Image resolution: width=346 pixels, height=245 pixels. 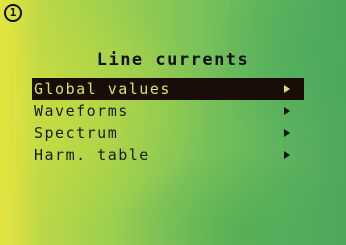 I want to click on menu-item-spectrum: Spectrum, so click(x=168, y=133).